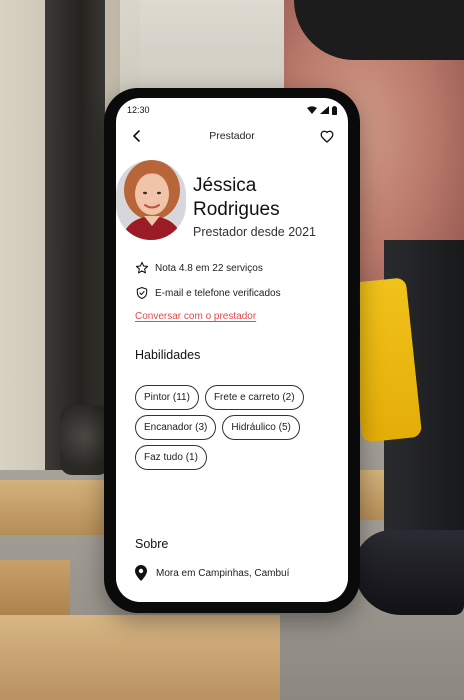 The image size is (464, 700). Describe the element at coordinates (334, 110) in the screenshot. I see `battery-icon` at that location.